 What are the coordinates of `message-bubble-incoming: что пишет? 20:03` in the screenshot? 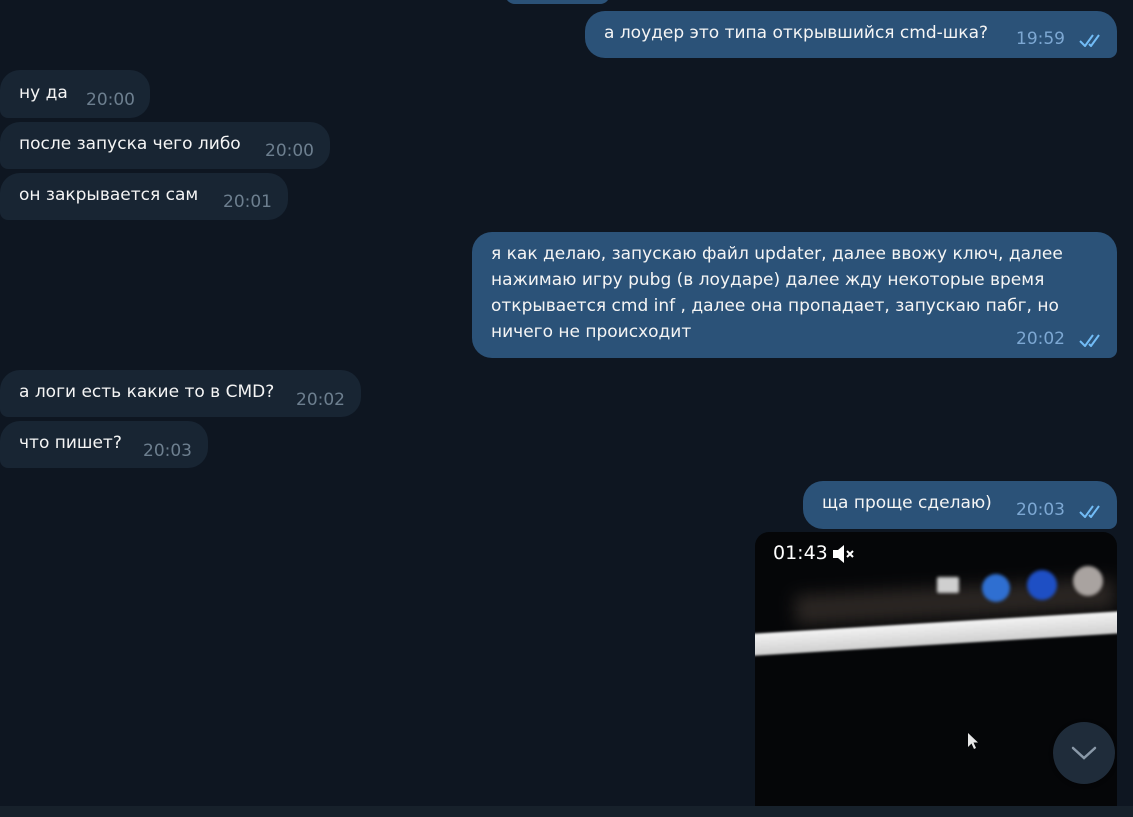 It's located at (104, 444).